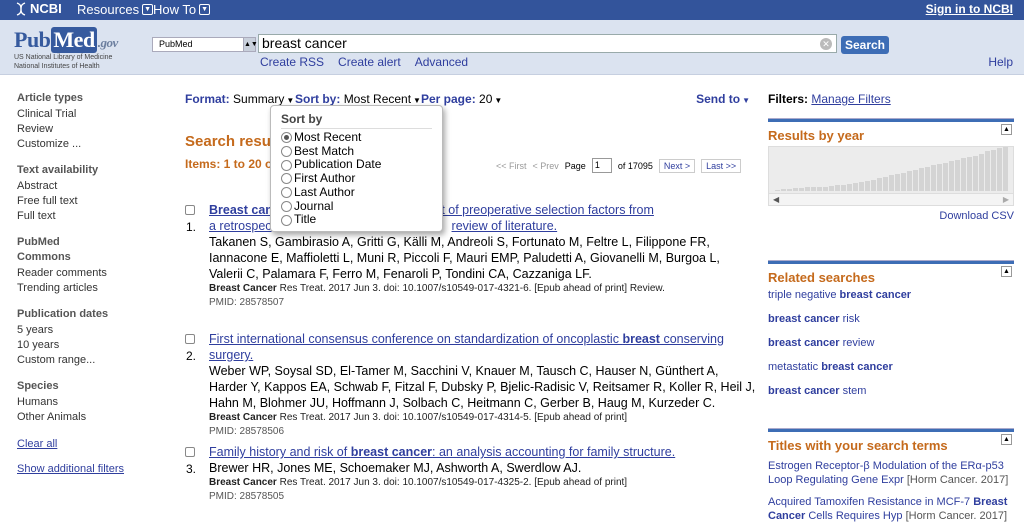 Image resolution: width=1024 pixels, height=527 pixels. I want to click on first-page-button: << First, so click(511, 166).